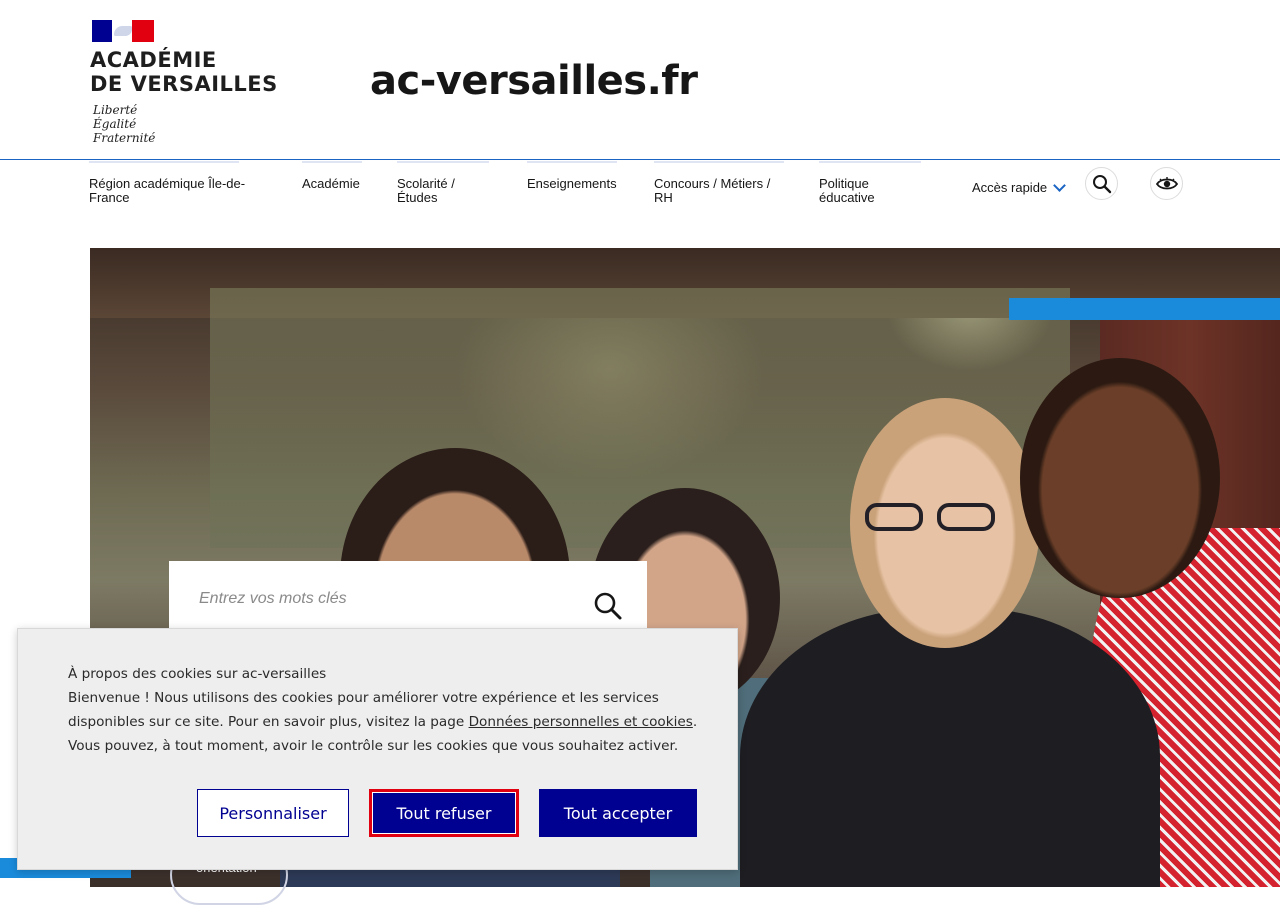 The image size is (1280, 905). Describe the element at coordinates (167, 190) in the screenshot. I see `nav-item-label: Région académique Île-de-France` at that location.